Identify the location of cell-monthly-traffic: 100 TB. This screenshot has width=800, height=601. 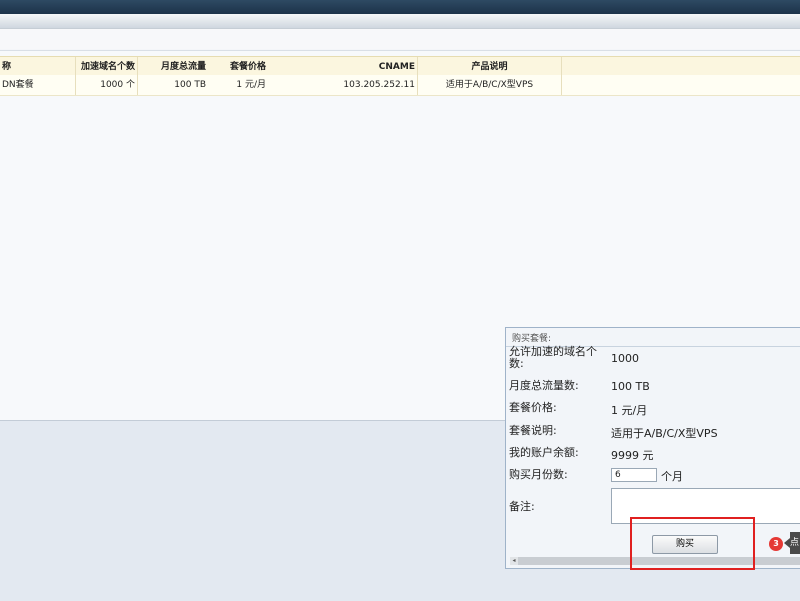
(190, 85).